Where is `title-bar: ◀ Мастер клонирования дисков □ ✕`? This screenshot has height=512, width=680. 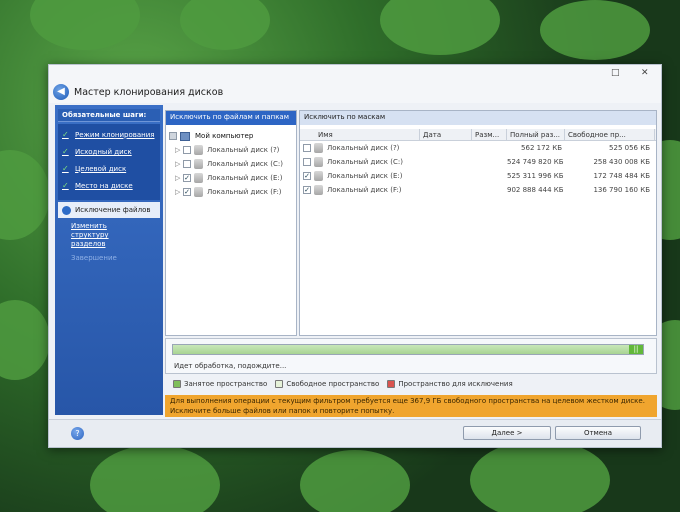
title-bar: ◀ Мастер клонирования дисков □ ✕ is located at coordinates (355, 84).